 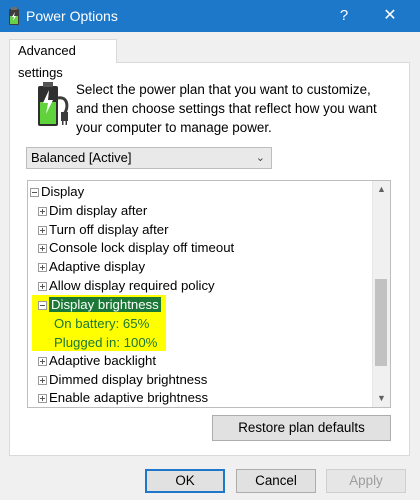 What do you see at coordinates (99, 304) in the screenshot?
I see `tree-item-display-brightness: Display brightness` at bounding box center [99, 304].